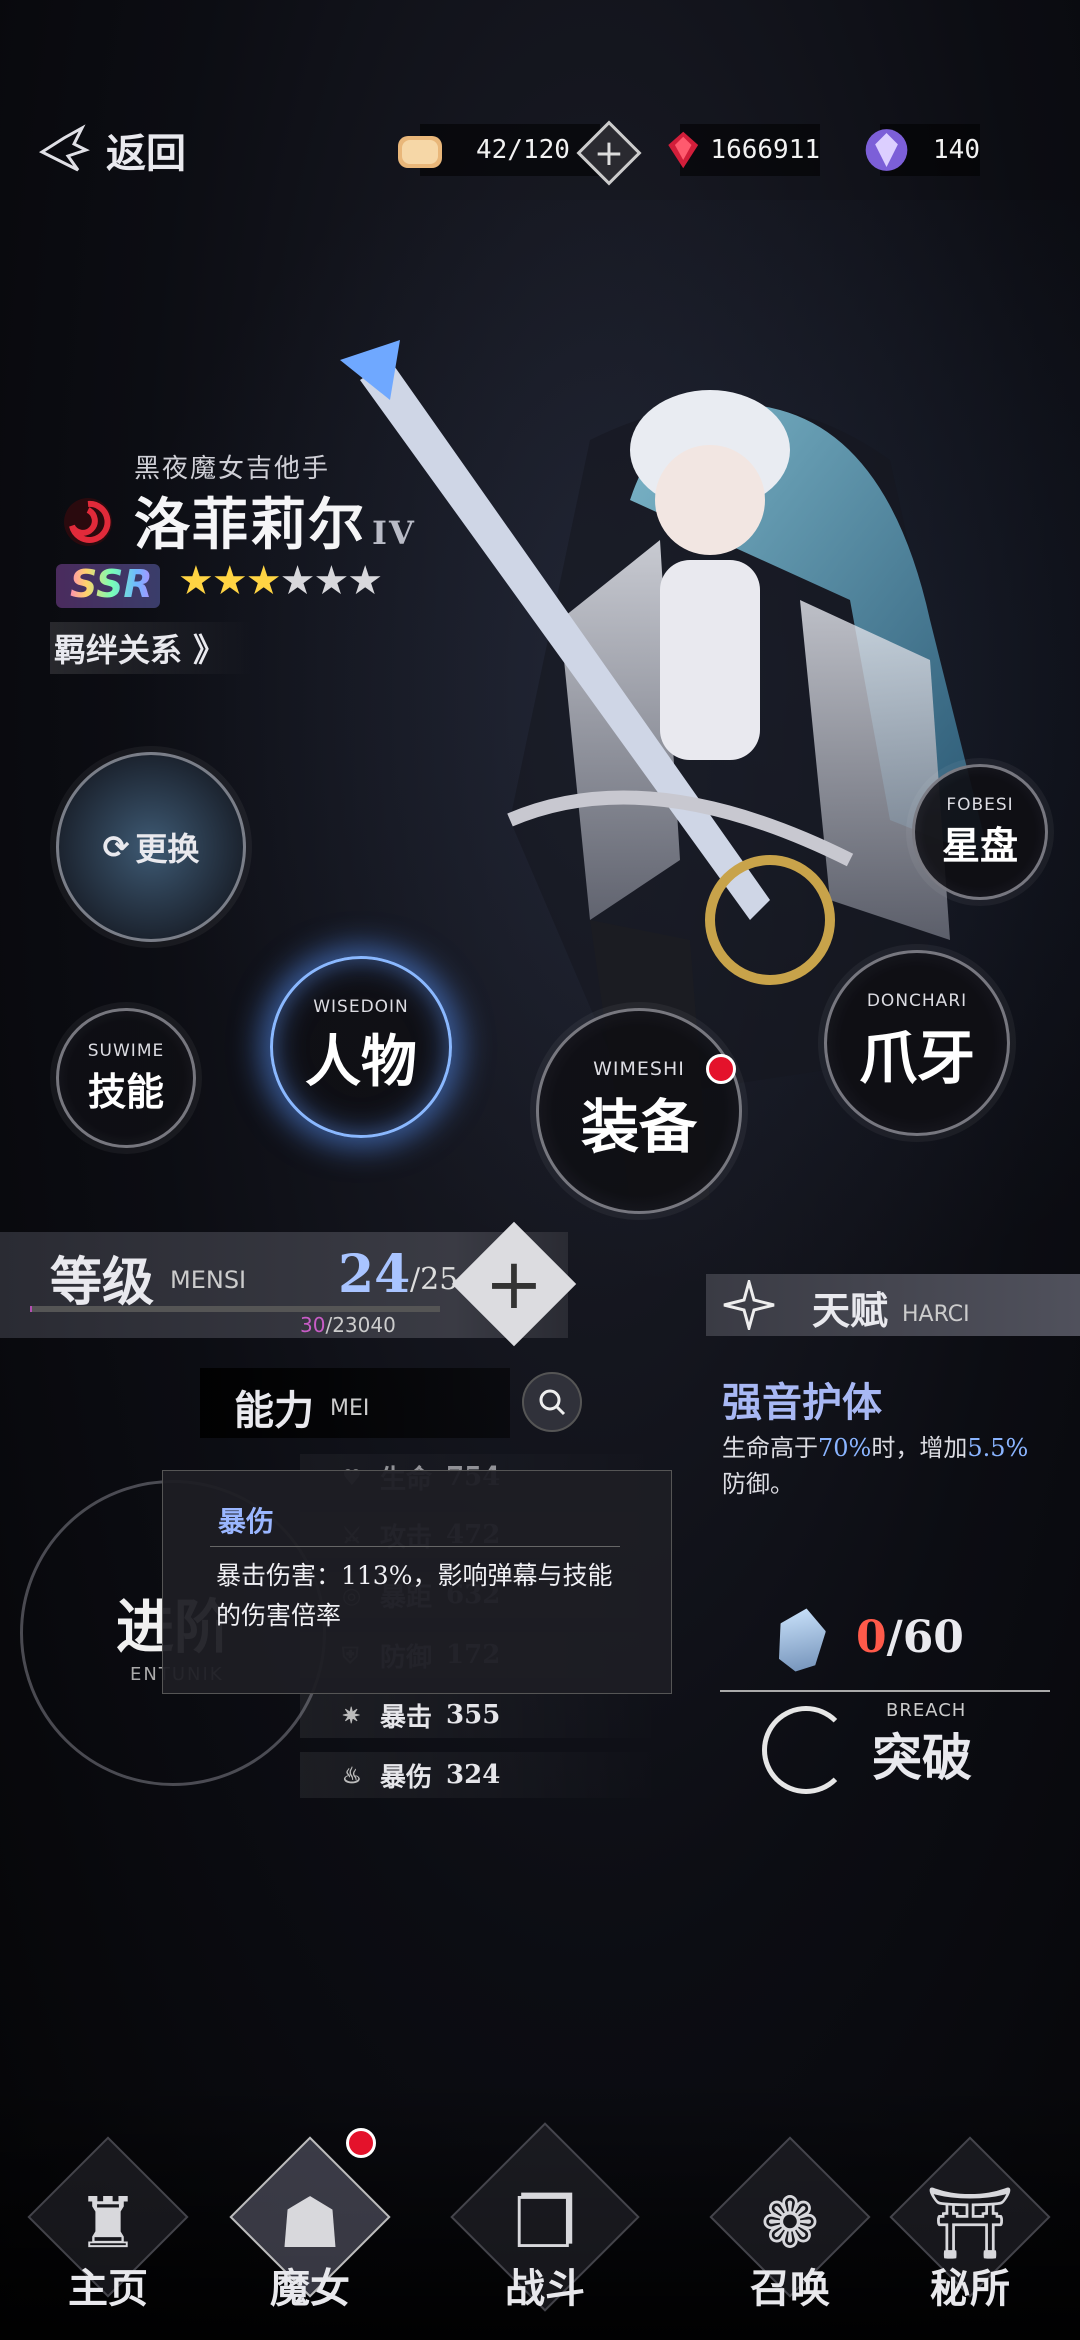 Image resolution: width=1080 pixels, height=2340 pixels. I want to click on nav-summon: ❁ 召唤, so click(790, 2225).